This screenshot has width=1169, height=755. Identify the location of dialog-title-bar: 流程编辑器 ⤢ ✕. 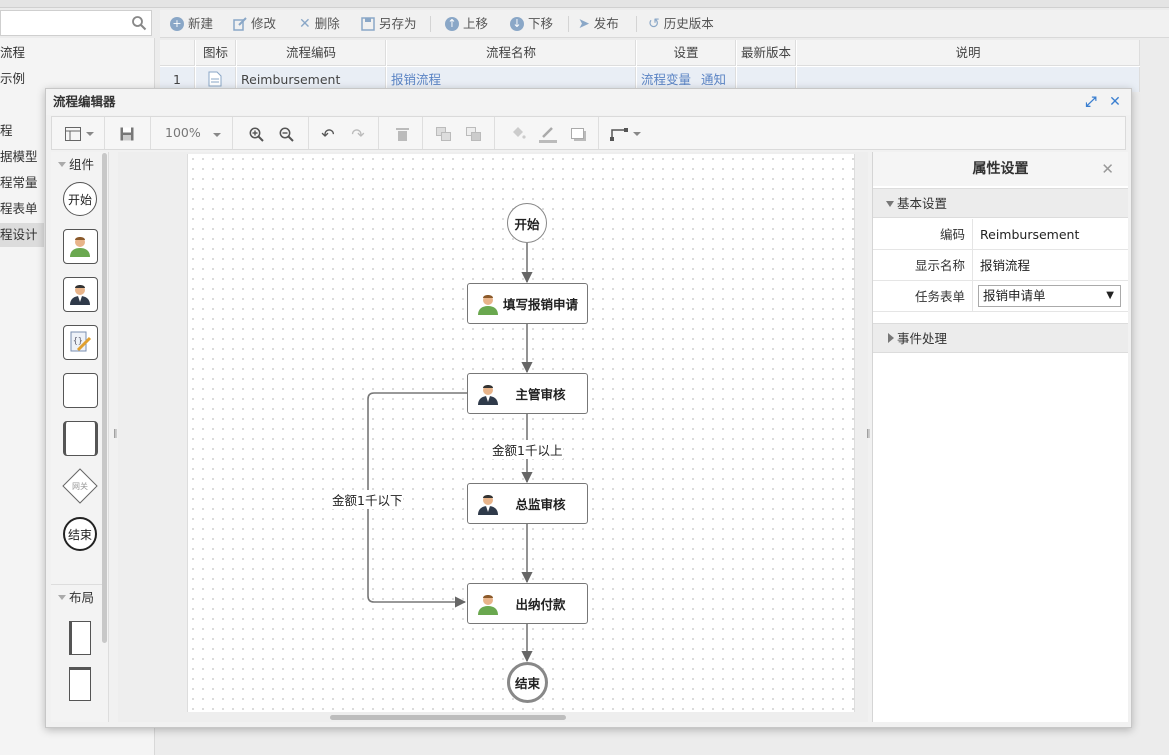
(588, 102).